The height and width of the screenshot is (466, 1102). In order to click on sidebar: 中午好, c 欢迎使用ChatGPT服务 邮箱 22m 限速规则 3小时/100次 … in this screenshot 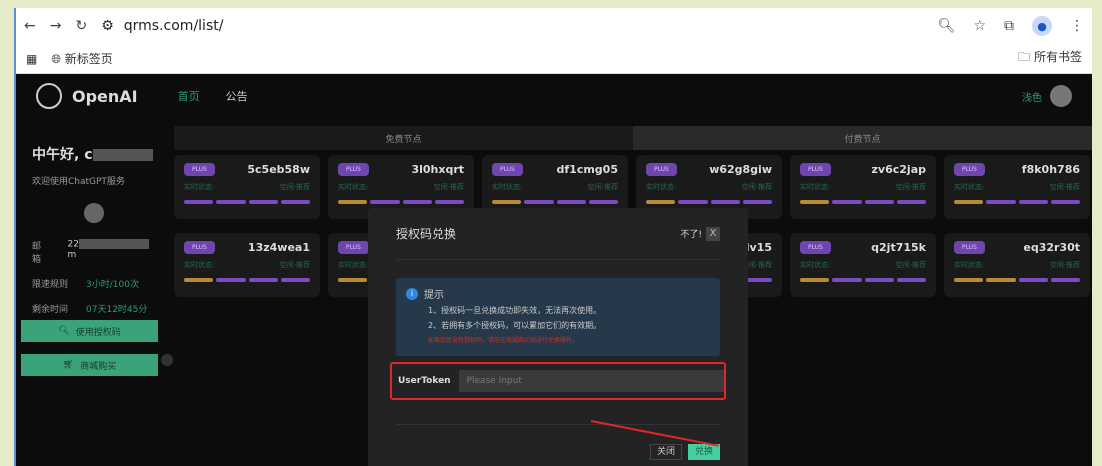, I will do `click(93, 216)`.